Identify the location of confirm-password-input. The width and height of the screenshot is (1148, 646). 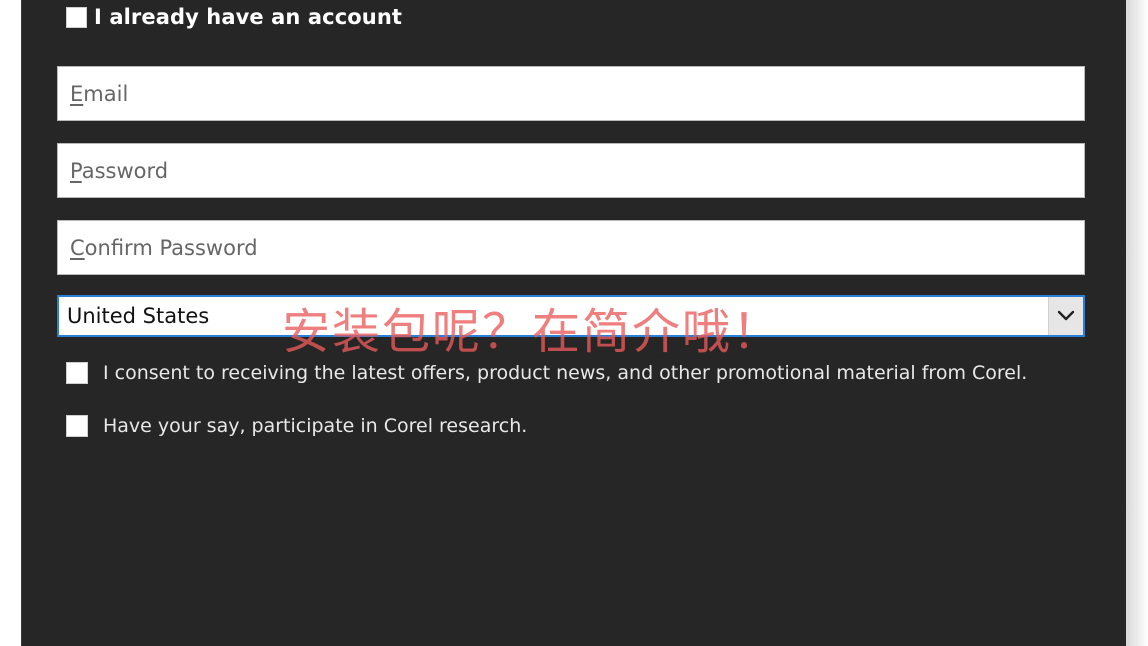
(571, 247).